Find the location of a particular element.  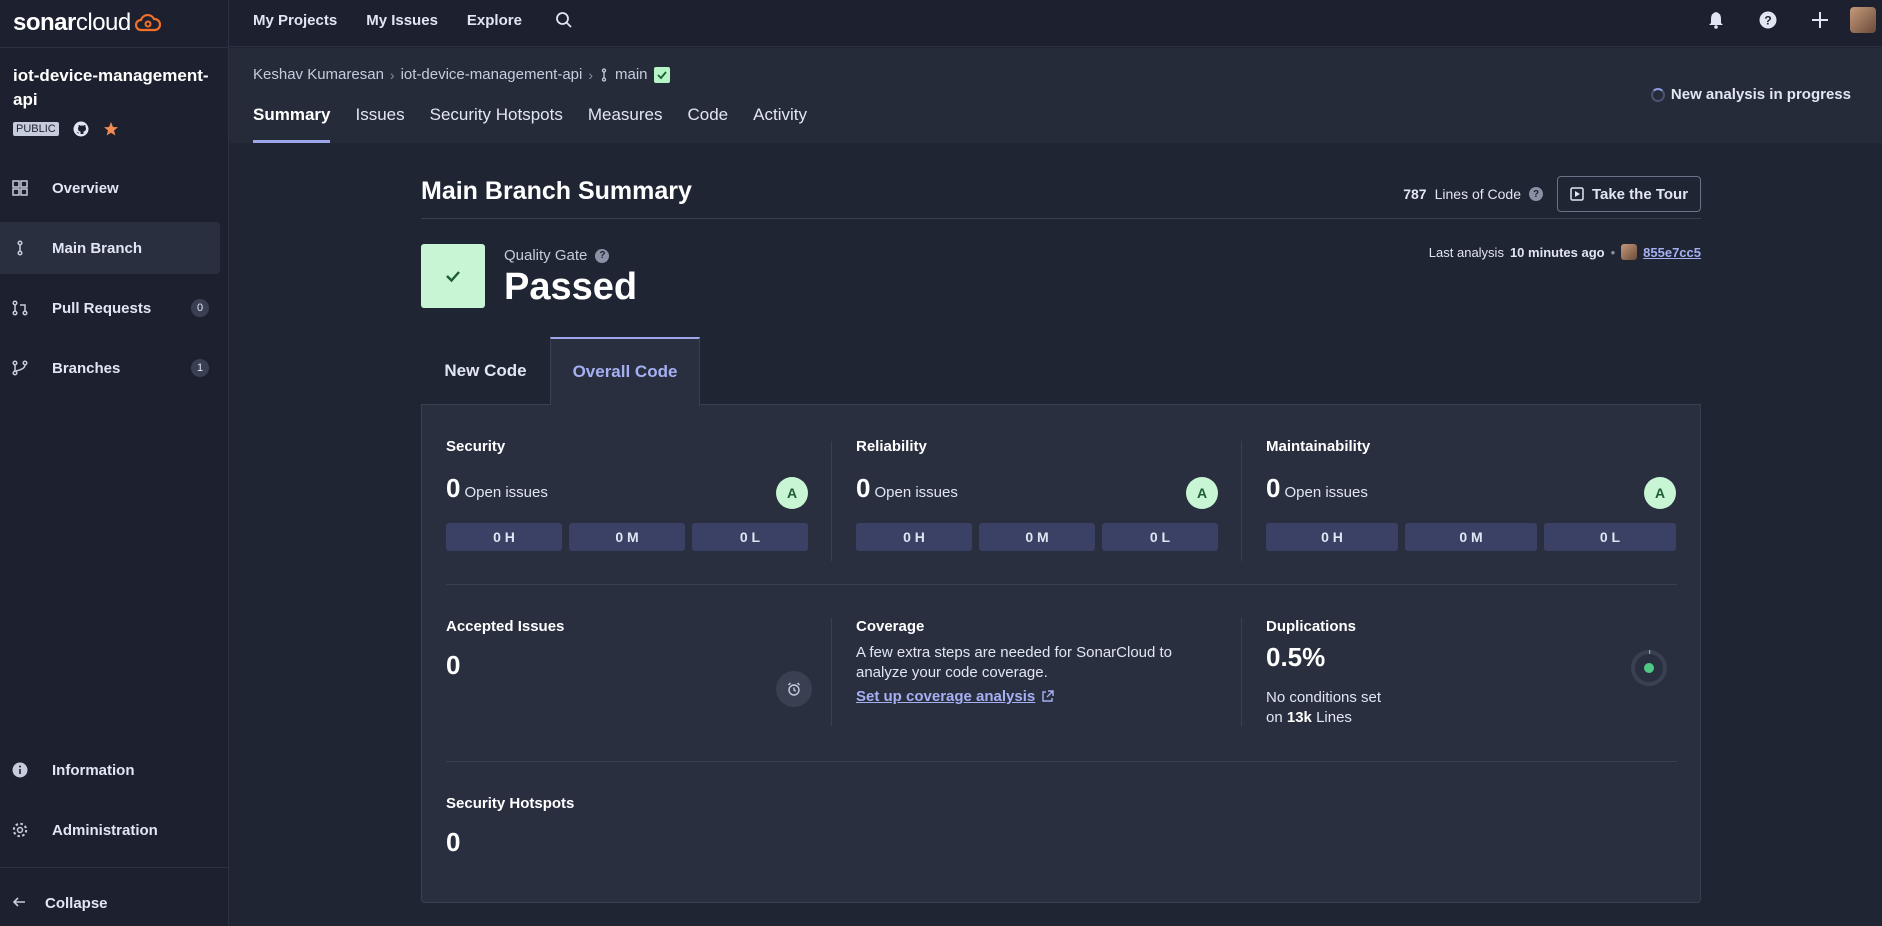

topnav-my-issues: My Issues is located at coordinates (402, 20).